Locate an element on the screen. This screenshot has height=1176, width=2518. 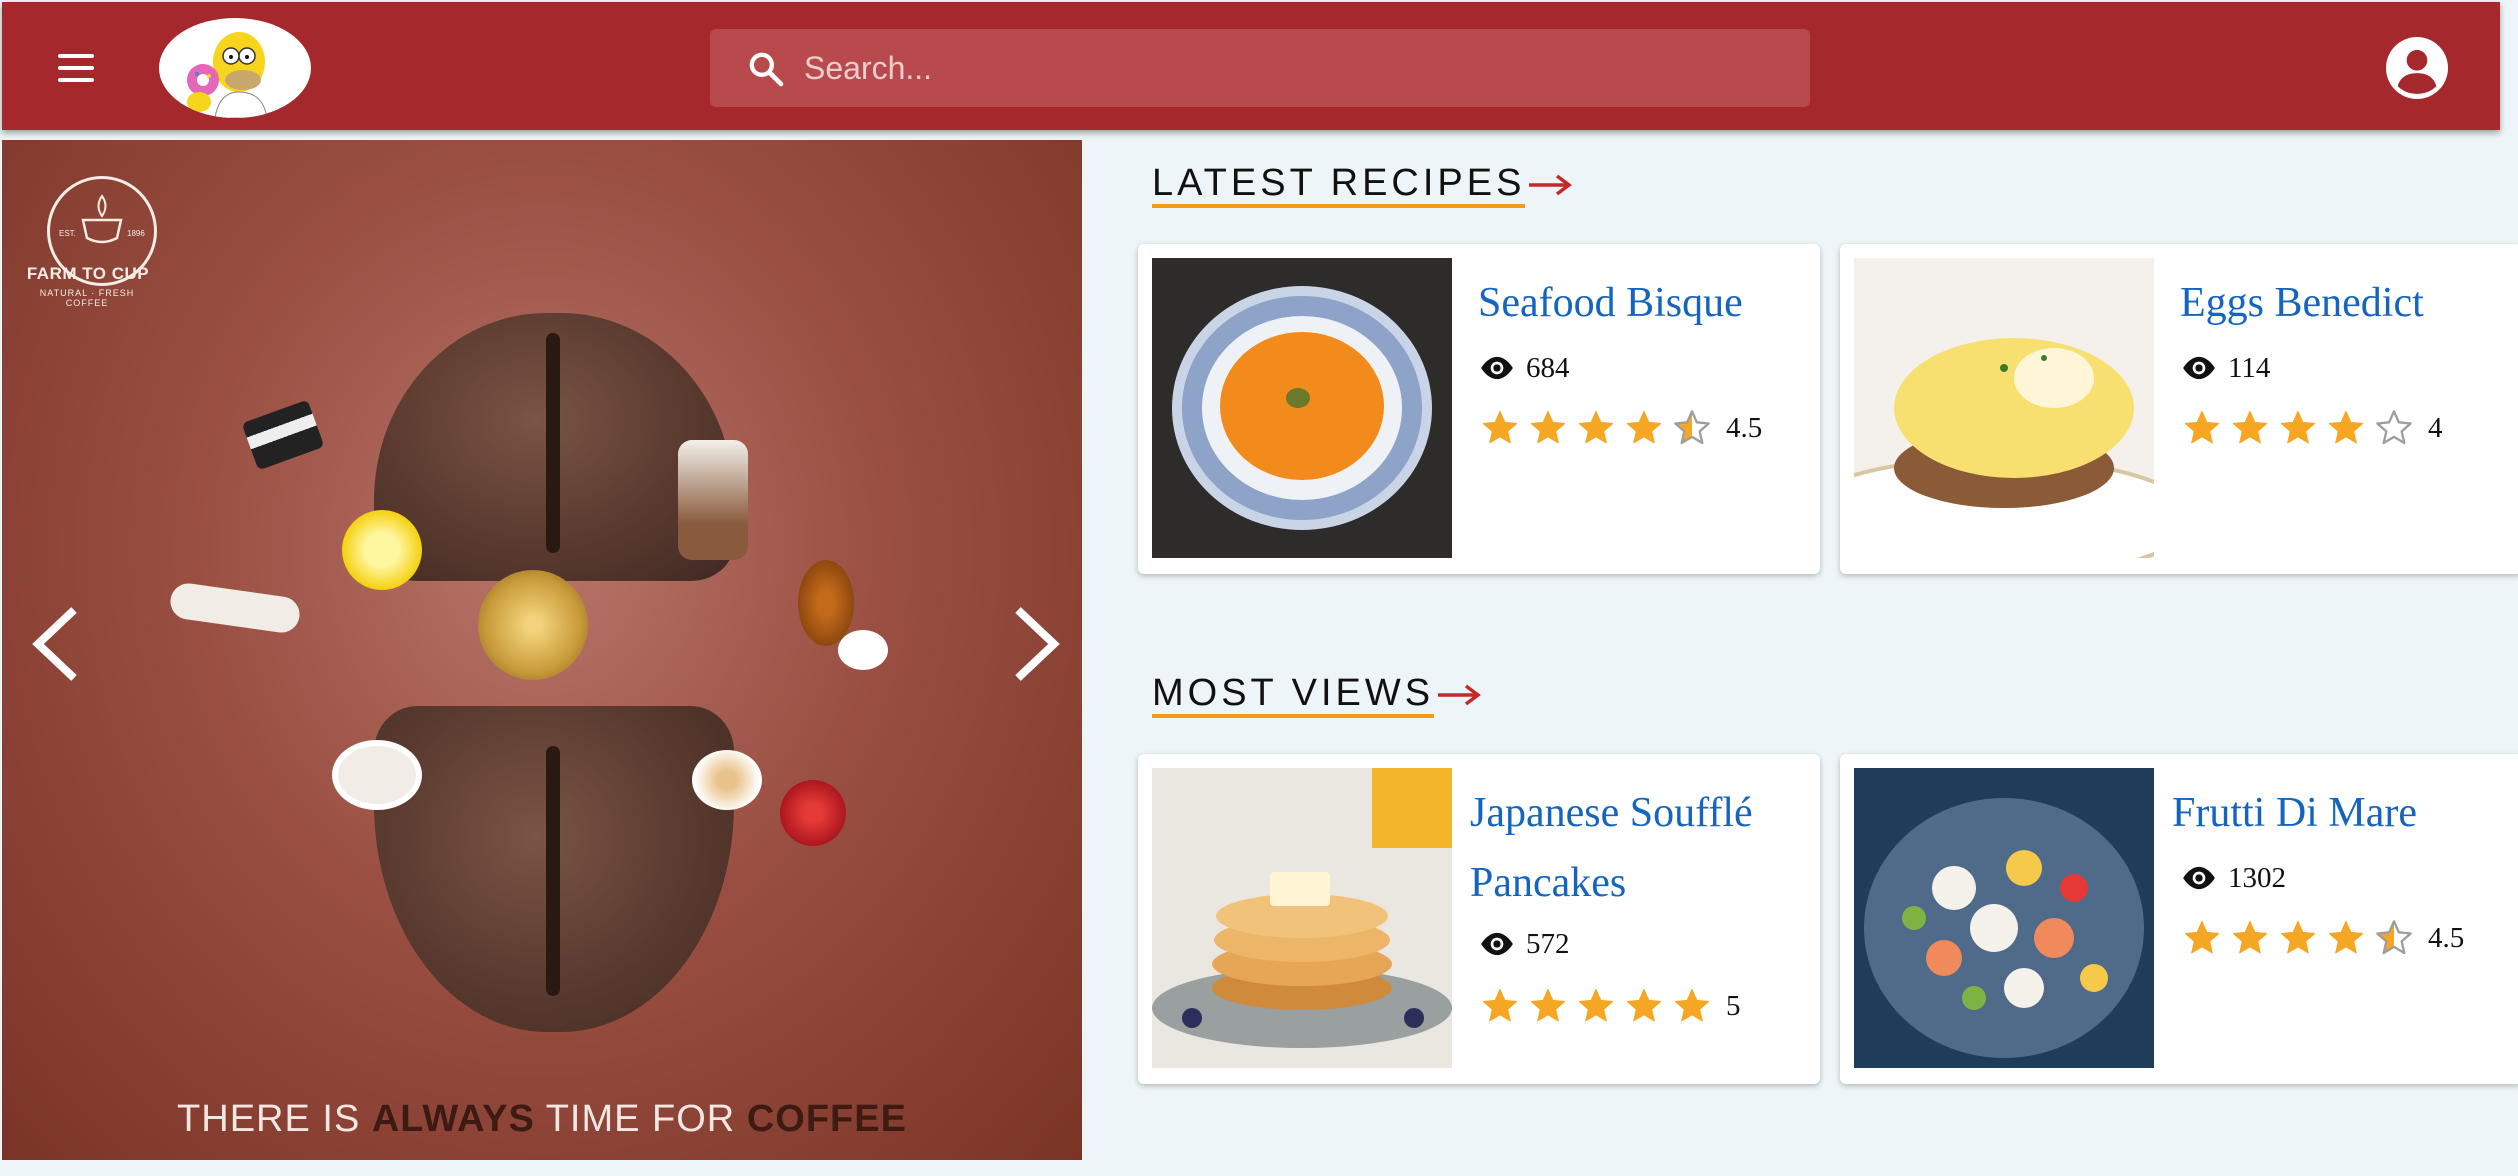
cappuccino-cup is located at coordinates (727, 780).